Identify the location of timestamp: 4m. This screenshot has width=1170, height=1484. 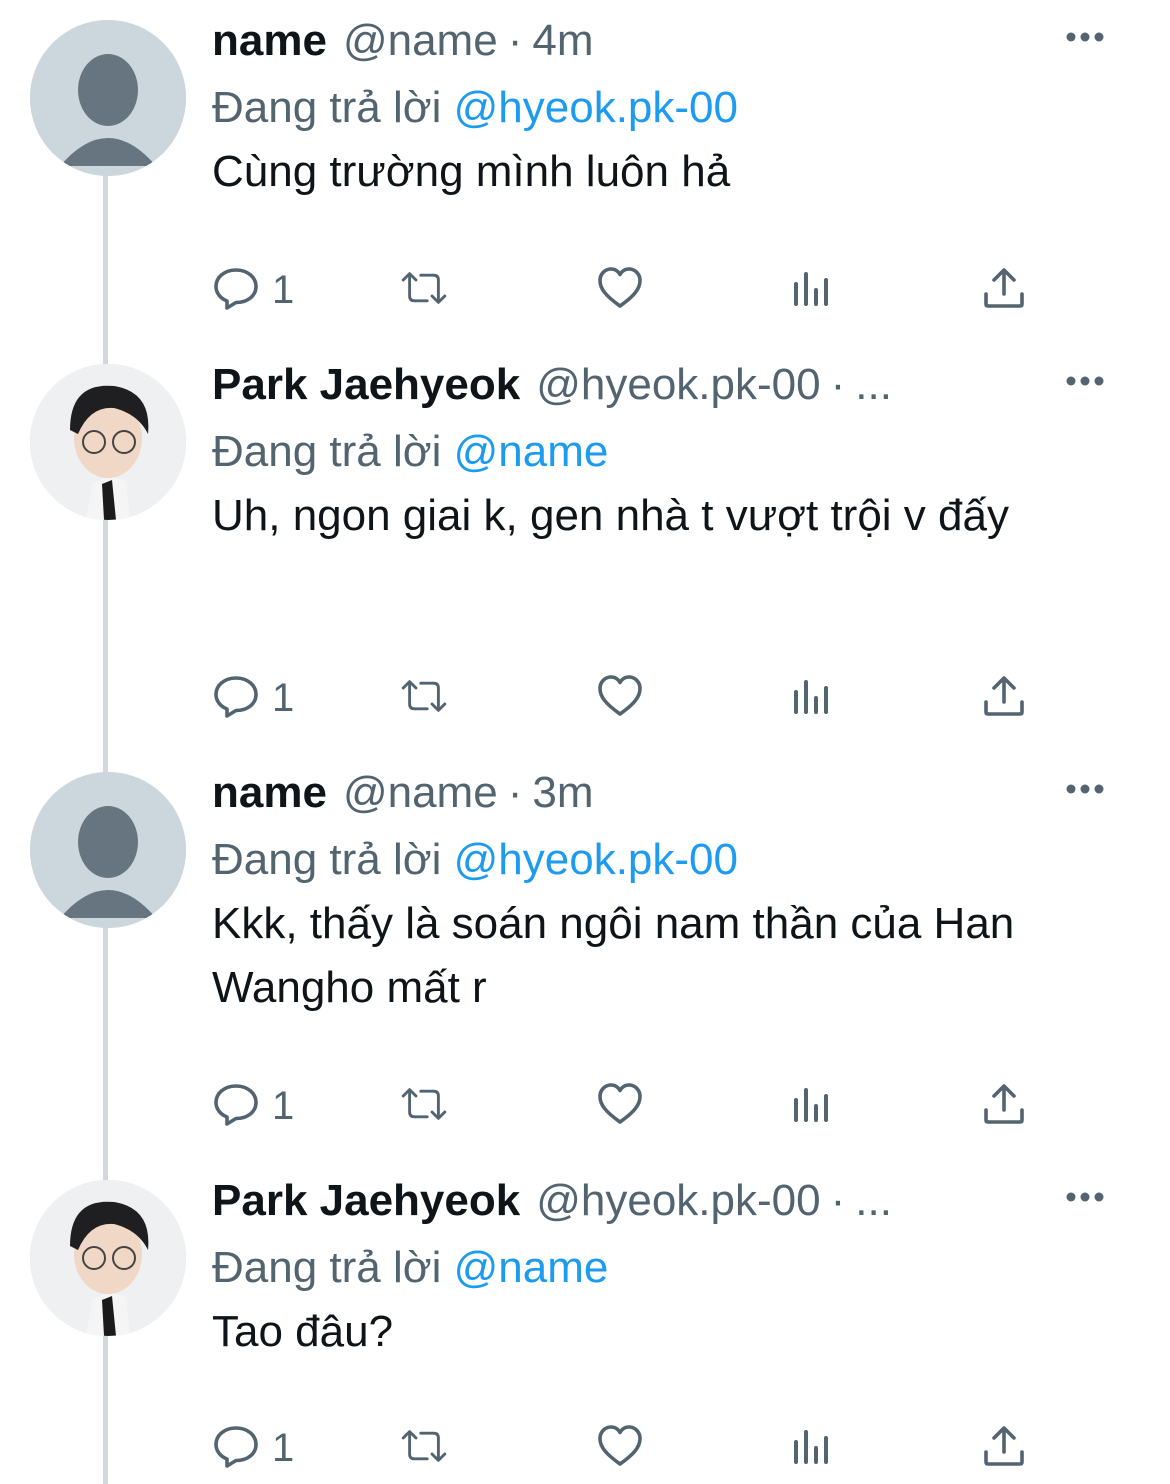
(562, 41).